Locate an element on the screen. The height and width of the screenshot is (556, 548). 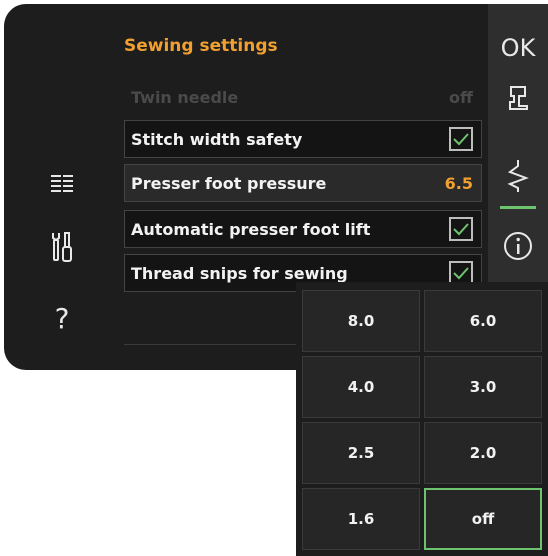
ok-button: OK is located at coordinates (518, 48).